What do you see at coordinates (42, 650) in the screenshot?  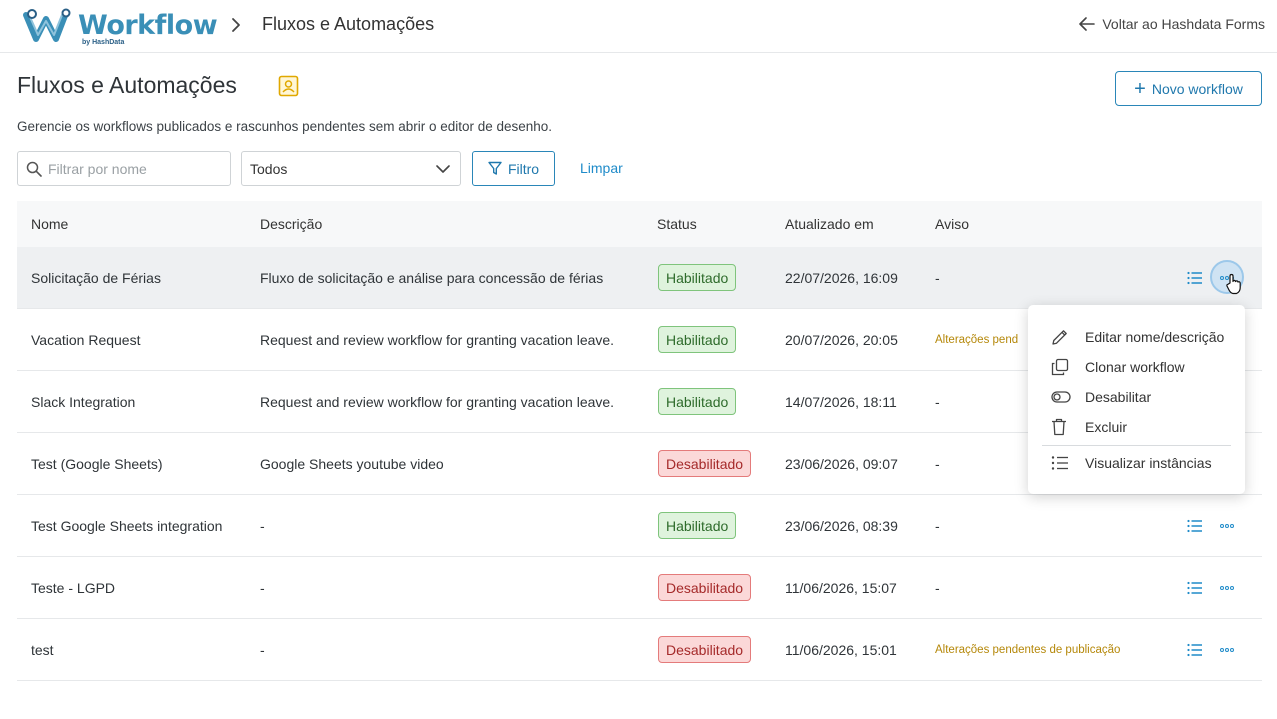 I see `workflow-name: test` at bounding box center [42, 650].